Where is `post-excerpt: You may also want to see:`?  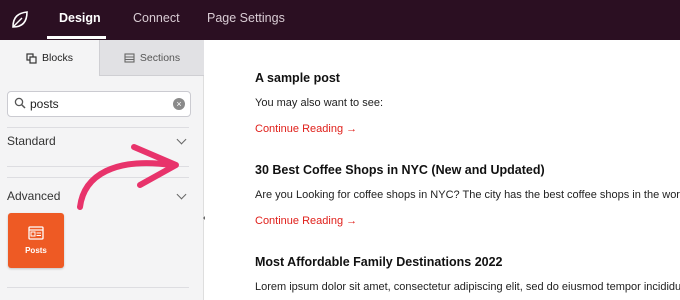
post-excerpt: You may also want to see: is located at coordinates (319, 103).